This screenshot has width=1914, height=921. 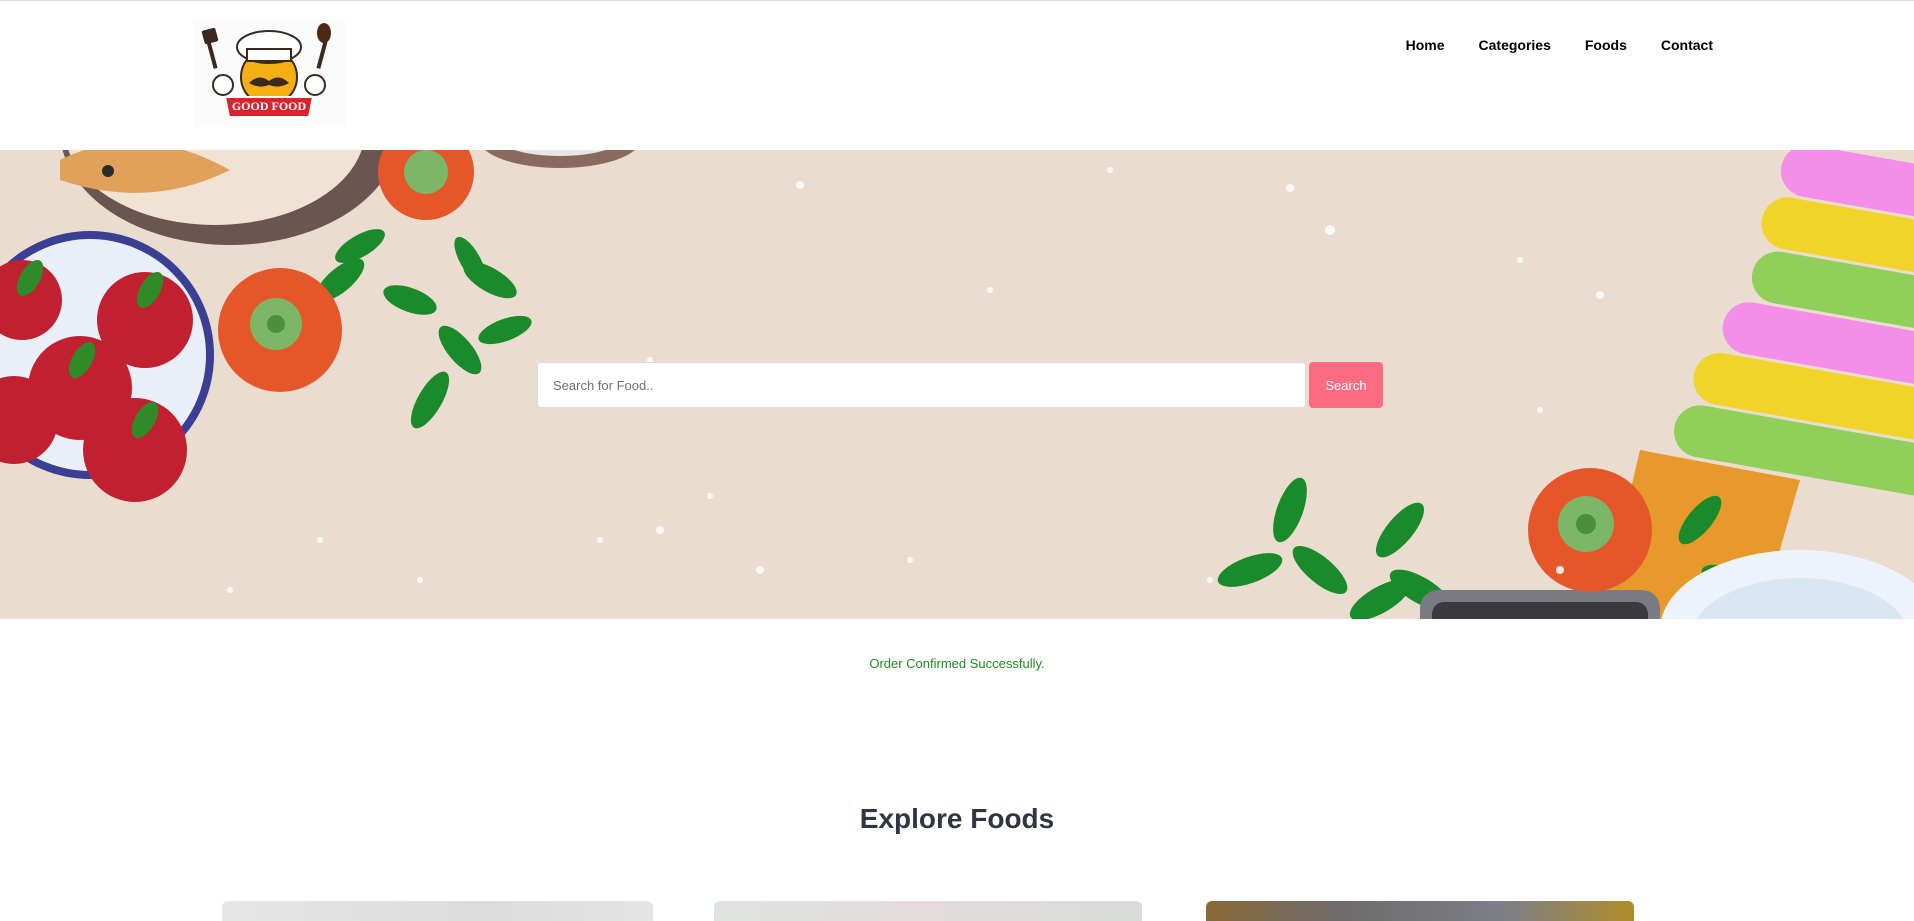 What do you see at coordinates (1559, 45) in the screenshot?
I see `main-menu: Home Categories Foods Contact` at bounding box center [1559, 45].